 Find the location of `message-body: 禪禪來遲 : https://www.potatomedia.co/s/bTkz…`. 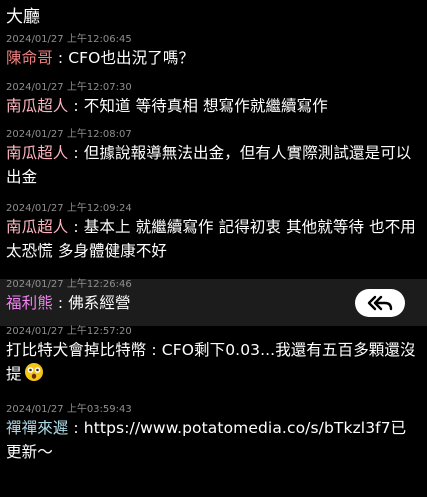

message-body: 禪禪來遲 : https://www.potatomedia.co/s/bTkz… is located at coordinates (211, 440).